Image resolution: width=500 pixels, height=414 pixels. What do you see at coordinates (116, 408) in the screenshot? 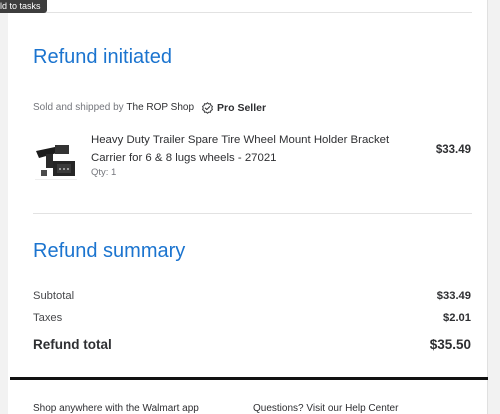
I see `footer-app-promo: Shop anywhere with the Walmart app` at bounding box center [116, 408].